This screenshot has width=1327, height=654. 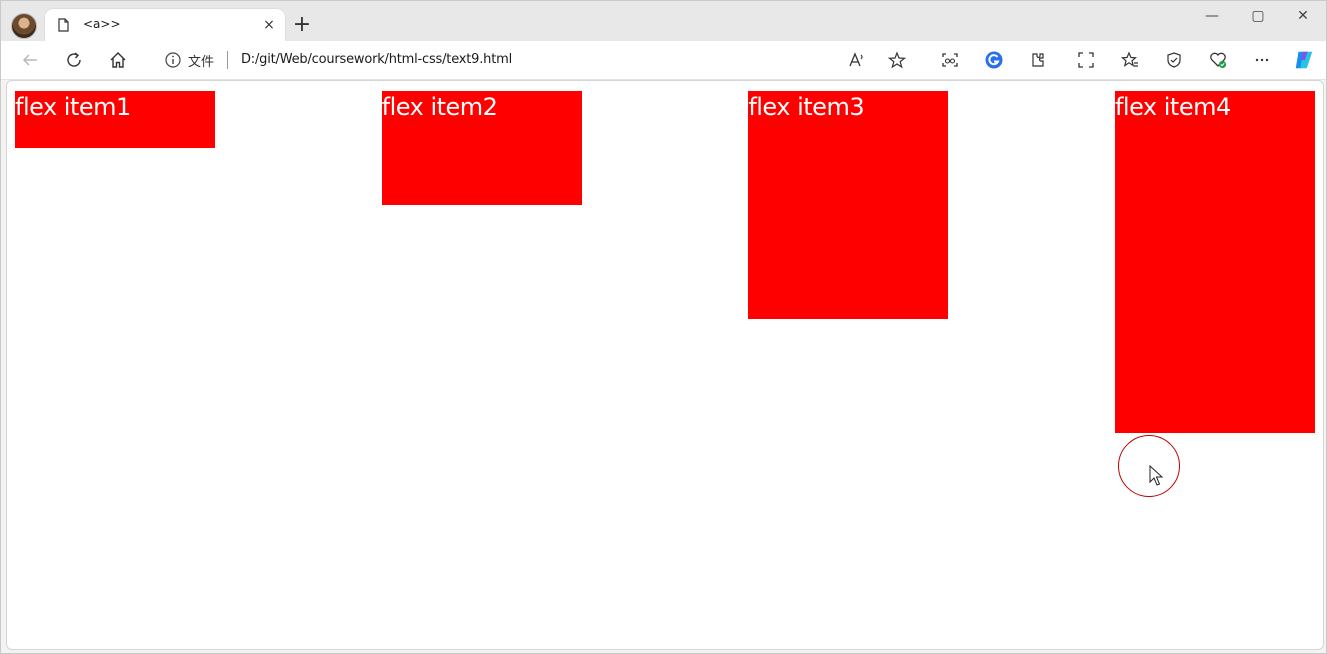 I want to click on tab-title: <a>>, so click(x=102, y=24).